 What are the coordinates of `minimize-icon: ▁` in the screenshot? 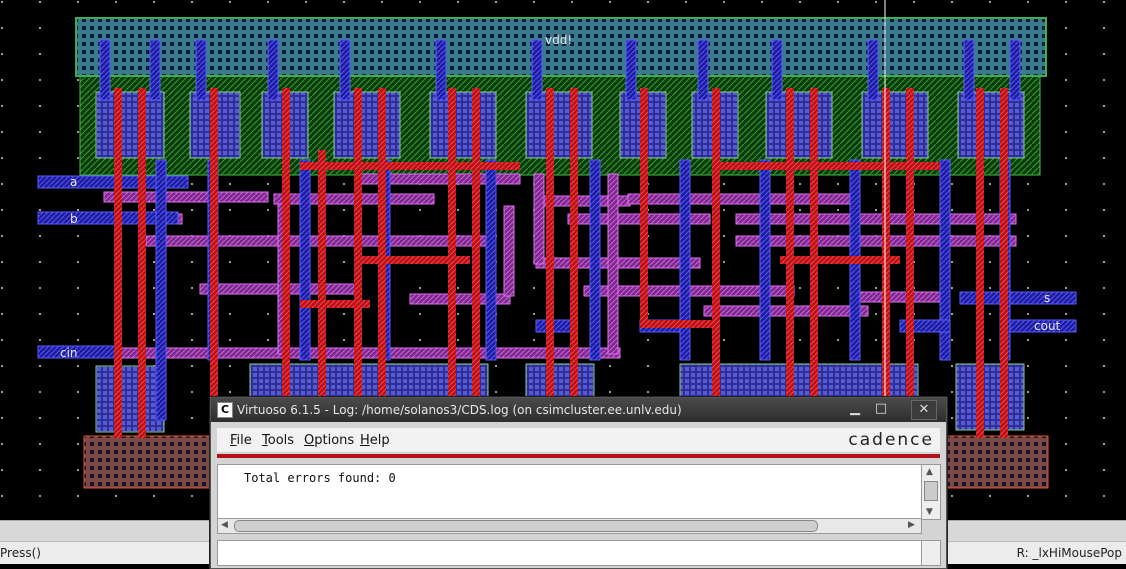 It's located at (855, 408).